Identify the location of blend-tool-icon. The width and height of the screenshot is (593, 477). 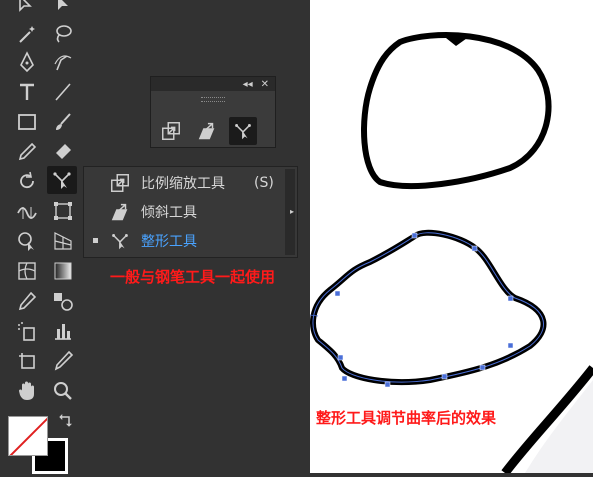
(63, 301).